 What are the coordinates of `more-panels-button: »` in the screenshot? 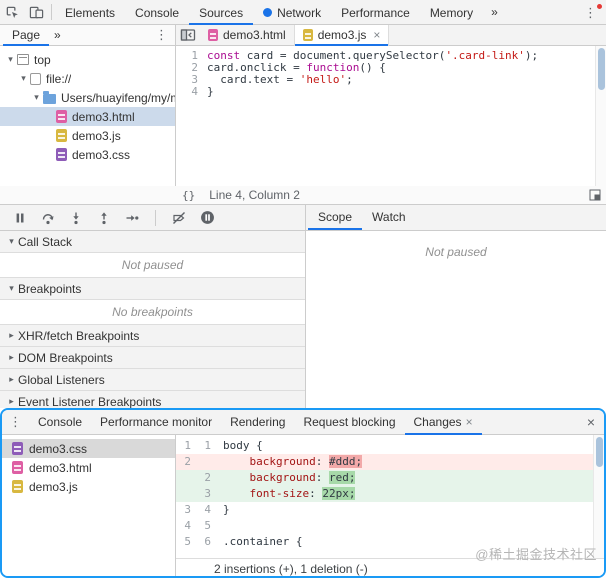 It's located at (494, 12).